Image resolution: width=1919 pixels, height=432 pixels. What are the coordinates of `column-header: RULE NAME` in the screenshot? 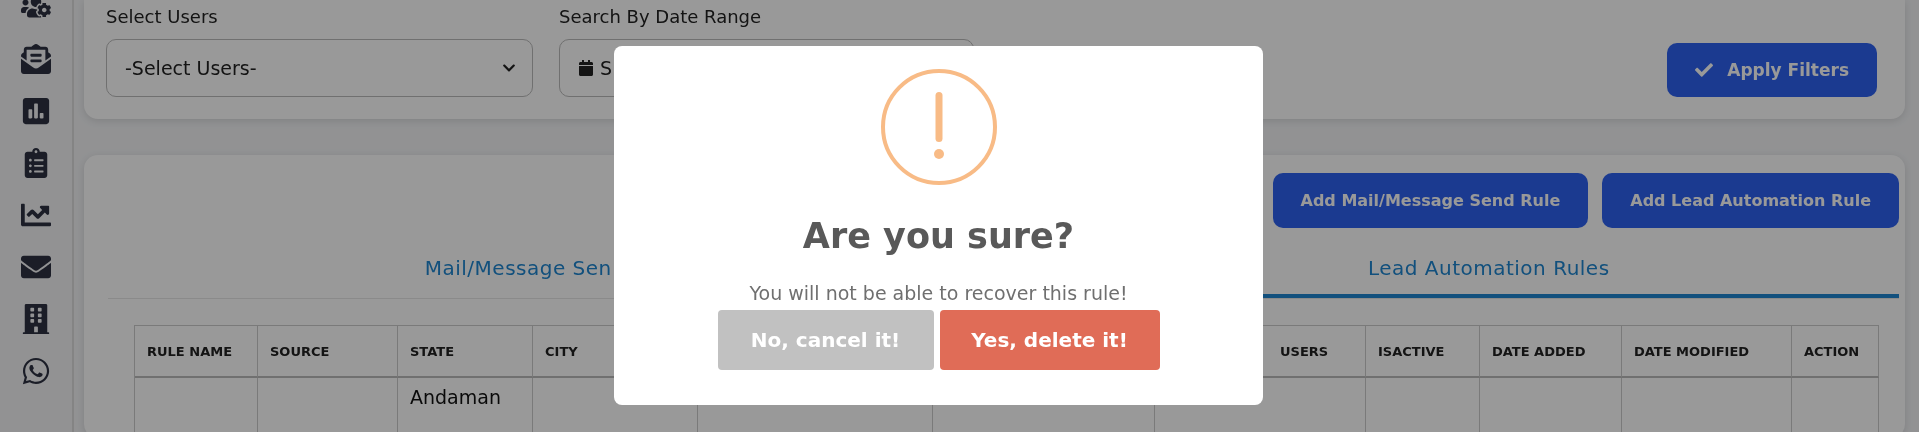 It's located at (196, 352).